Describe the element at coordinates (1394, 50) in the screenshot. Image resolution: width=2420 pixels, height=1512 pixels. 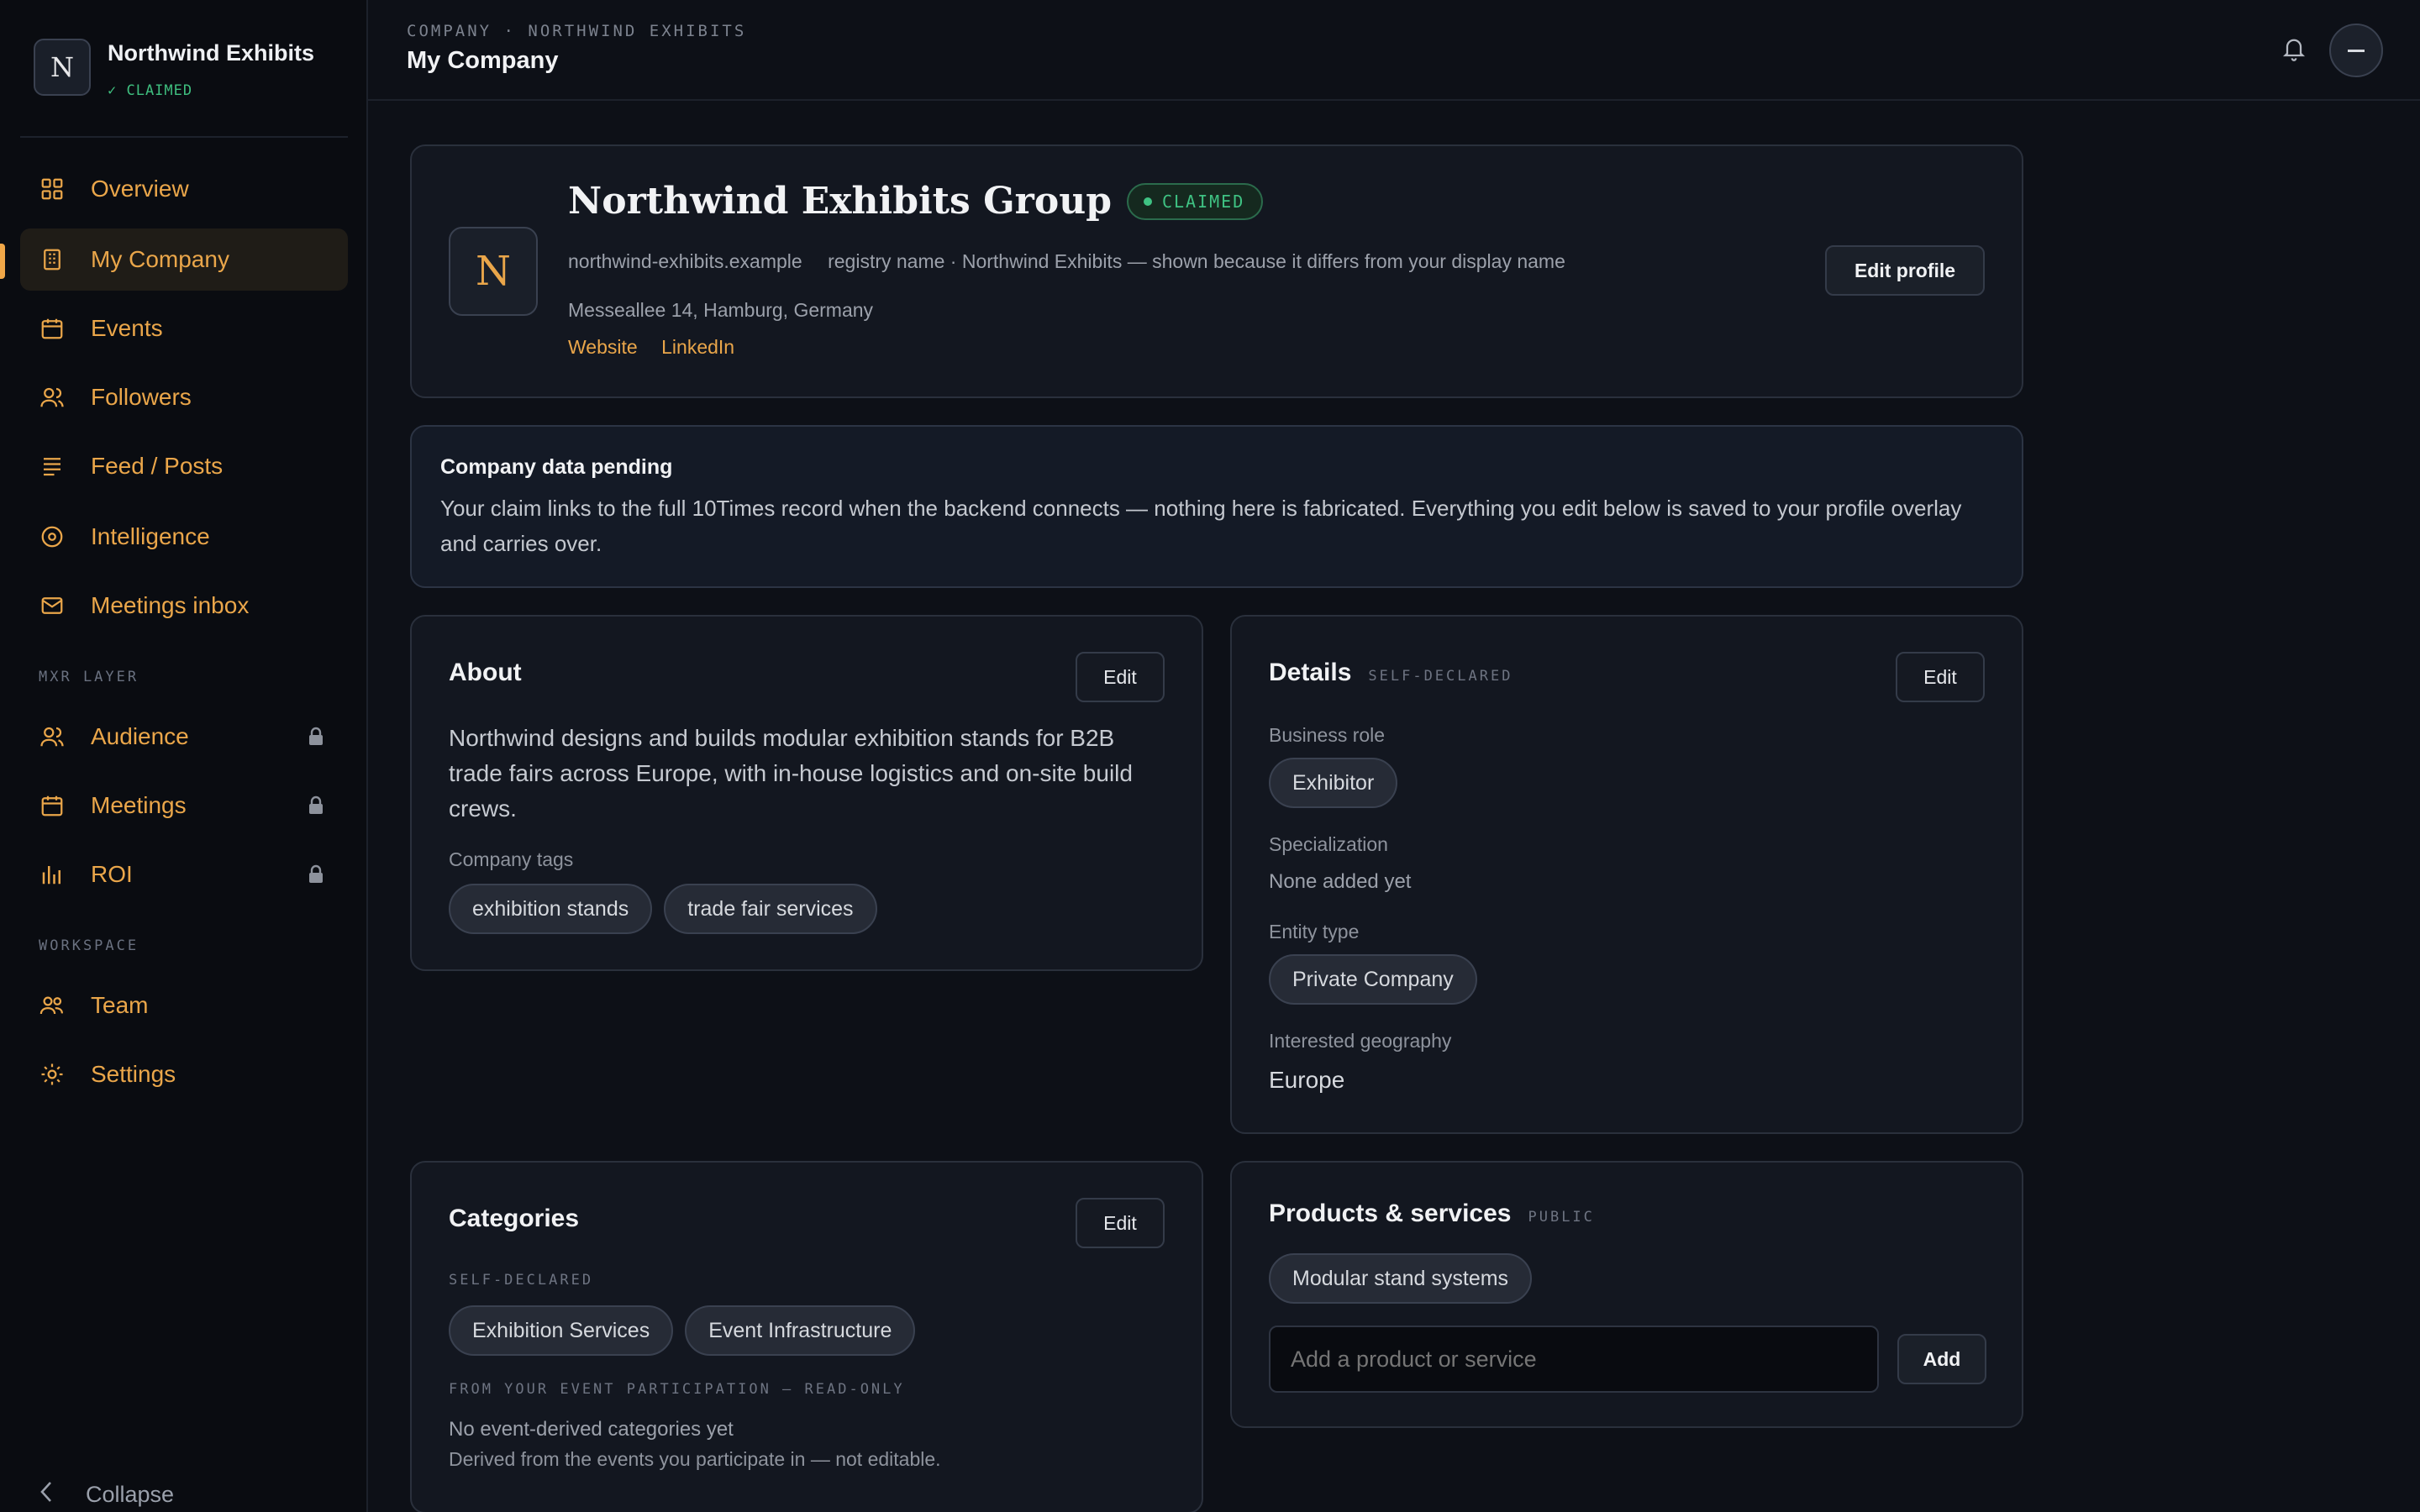
I see `top-bar: COMPANY · NORTHWIND EXHIBITS My Company` at that location.